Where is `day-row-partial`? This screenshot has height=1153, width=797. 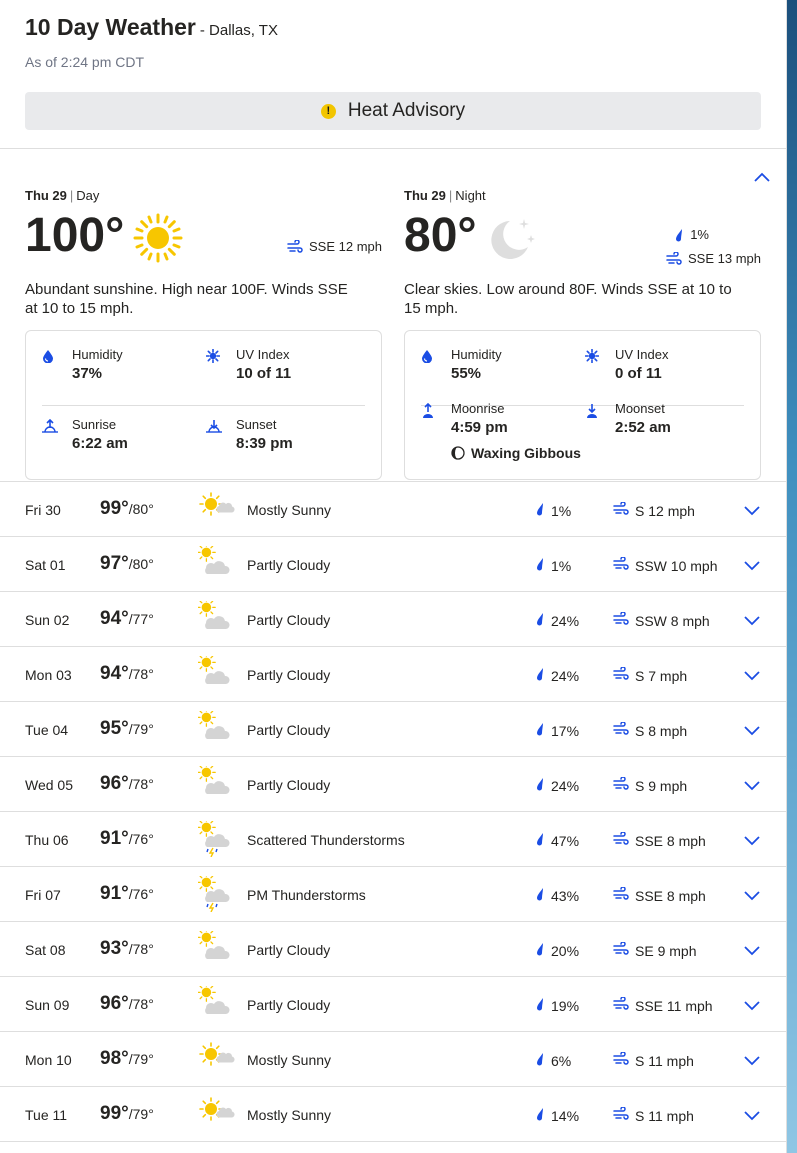
day-row-partial is located at coordinates (393, 1147).